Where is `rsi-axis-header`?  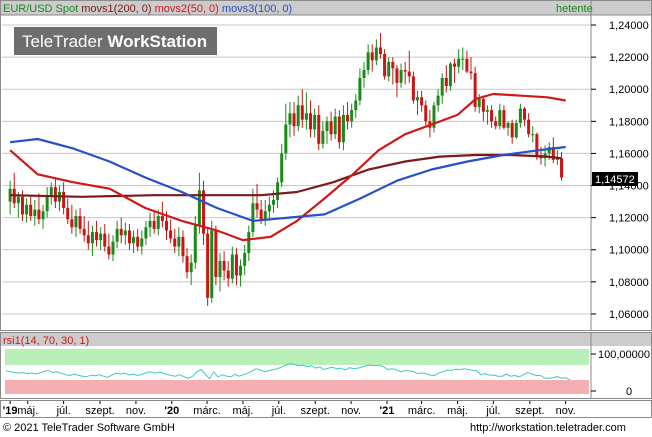 rsi-axis-header is located at coordinates (621, 339).